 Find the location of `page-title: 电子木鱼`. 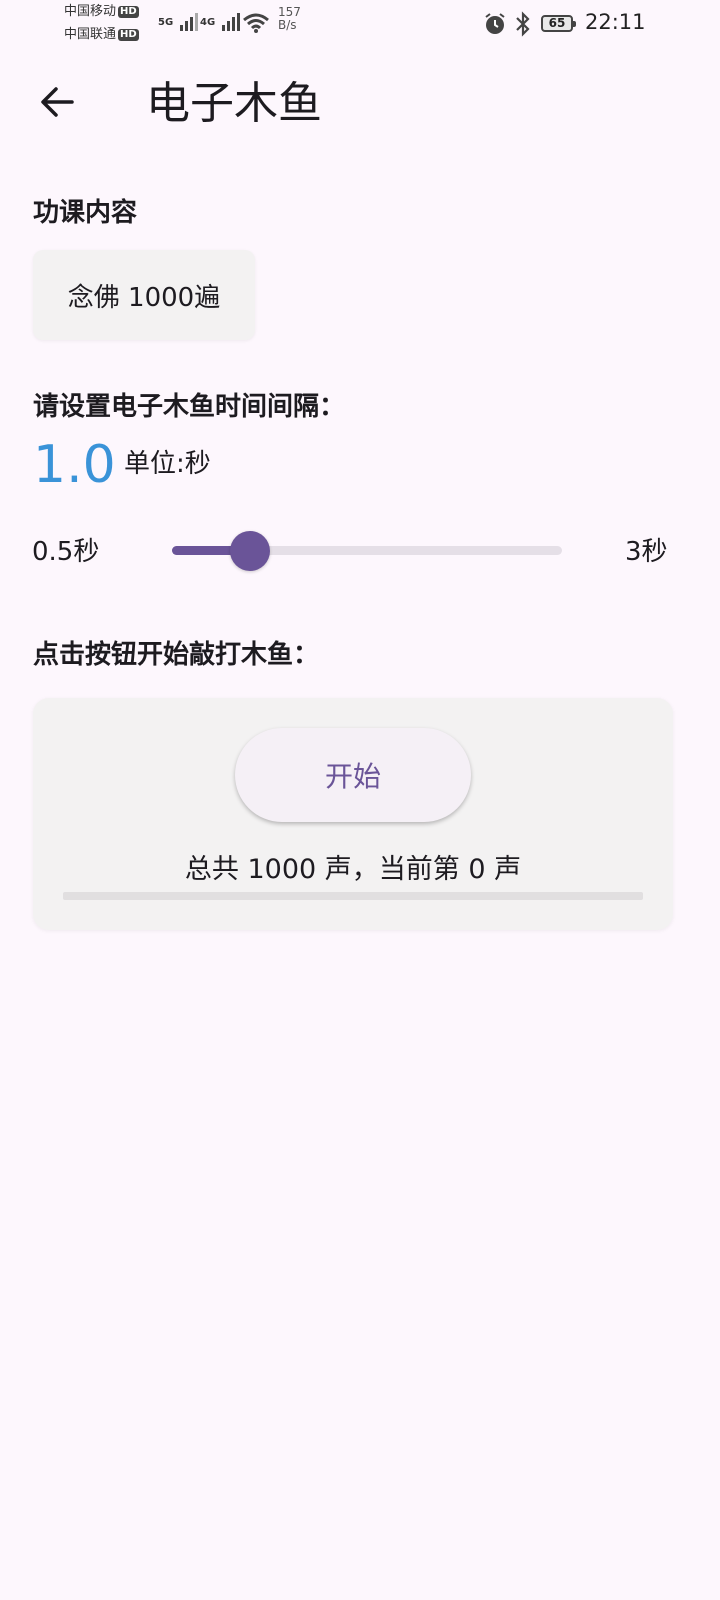

page-title: 电子木鱼 is located at coordinates (234, 103).